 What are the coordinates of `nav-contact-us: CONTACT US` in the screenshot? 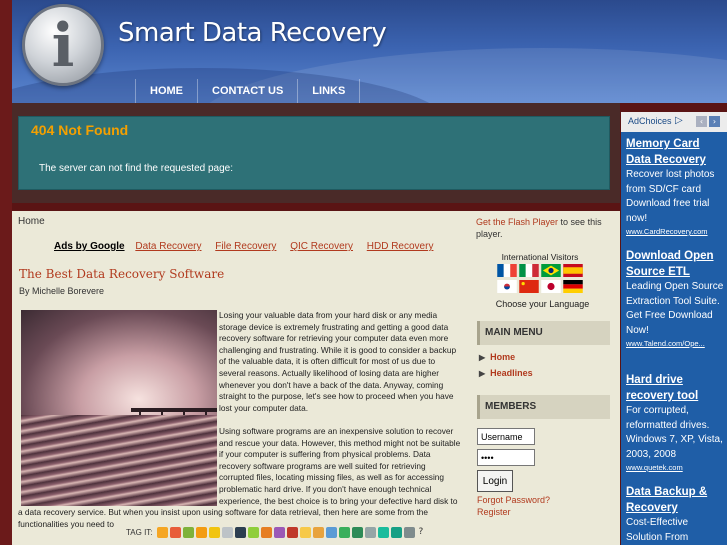 It's located at (247, 91).